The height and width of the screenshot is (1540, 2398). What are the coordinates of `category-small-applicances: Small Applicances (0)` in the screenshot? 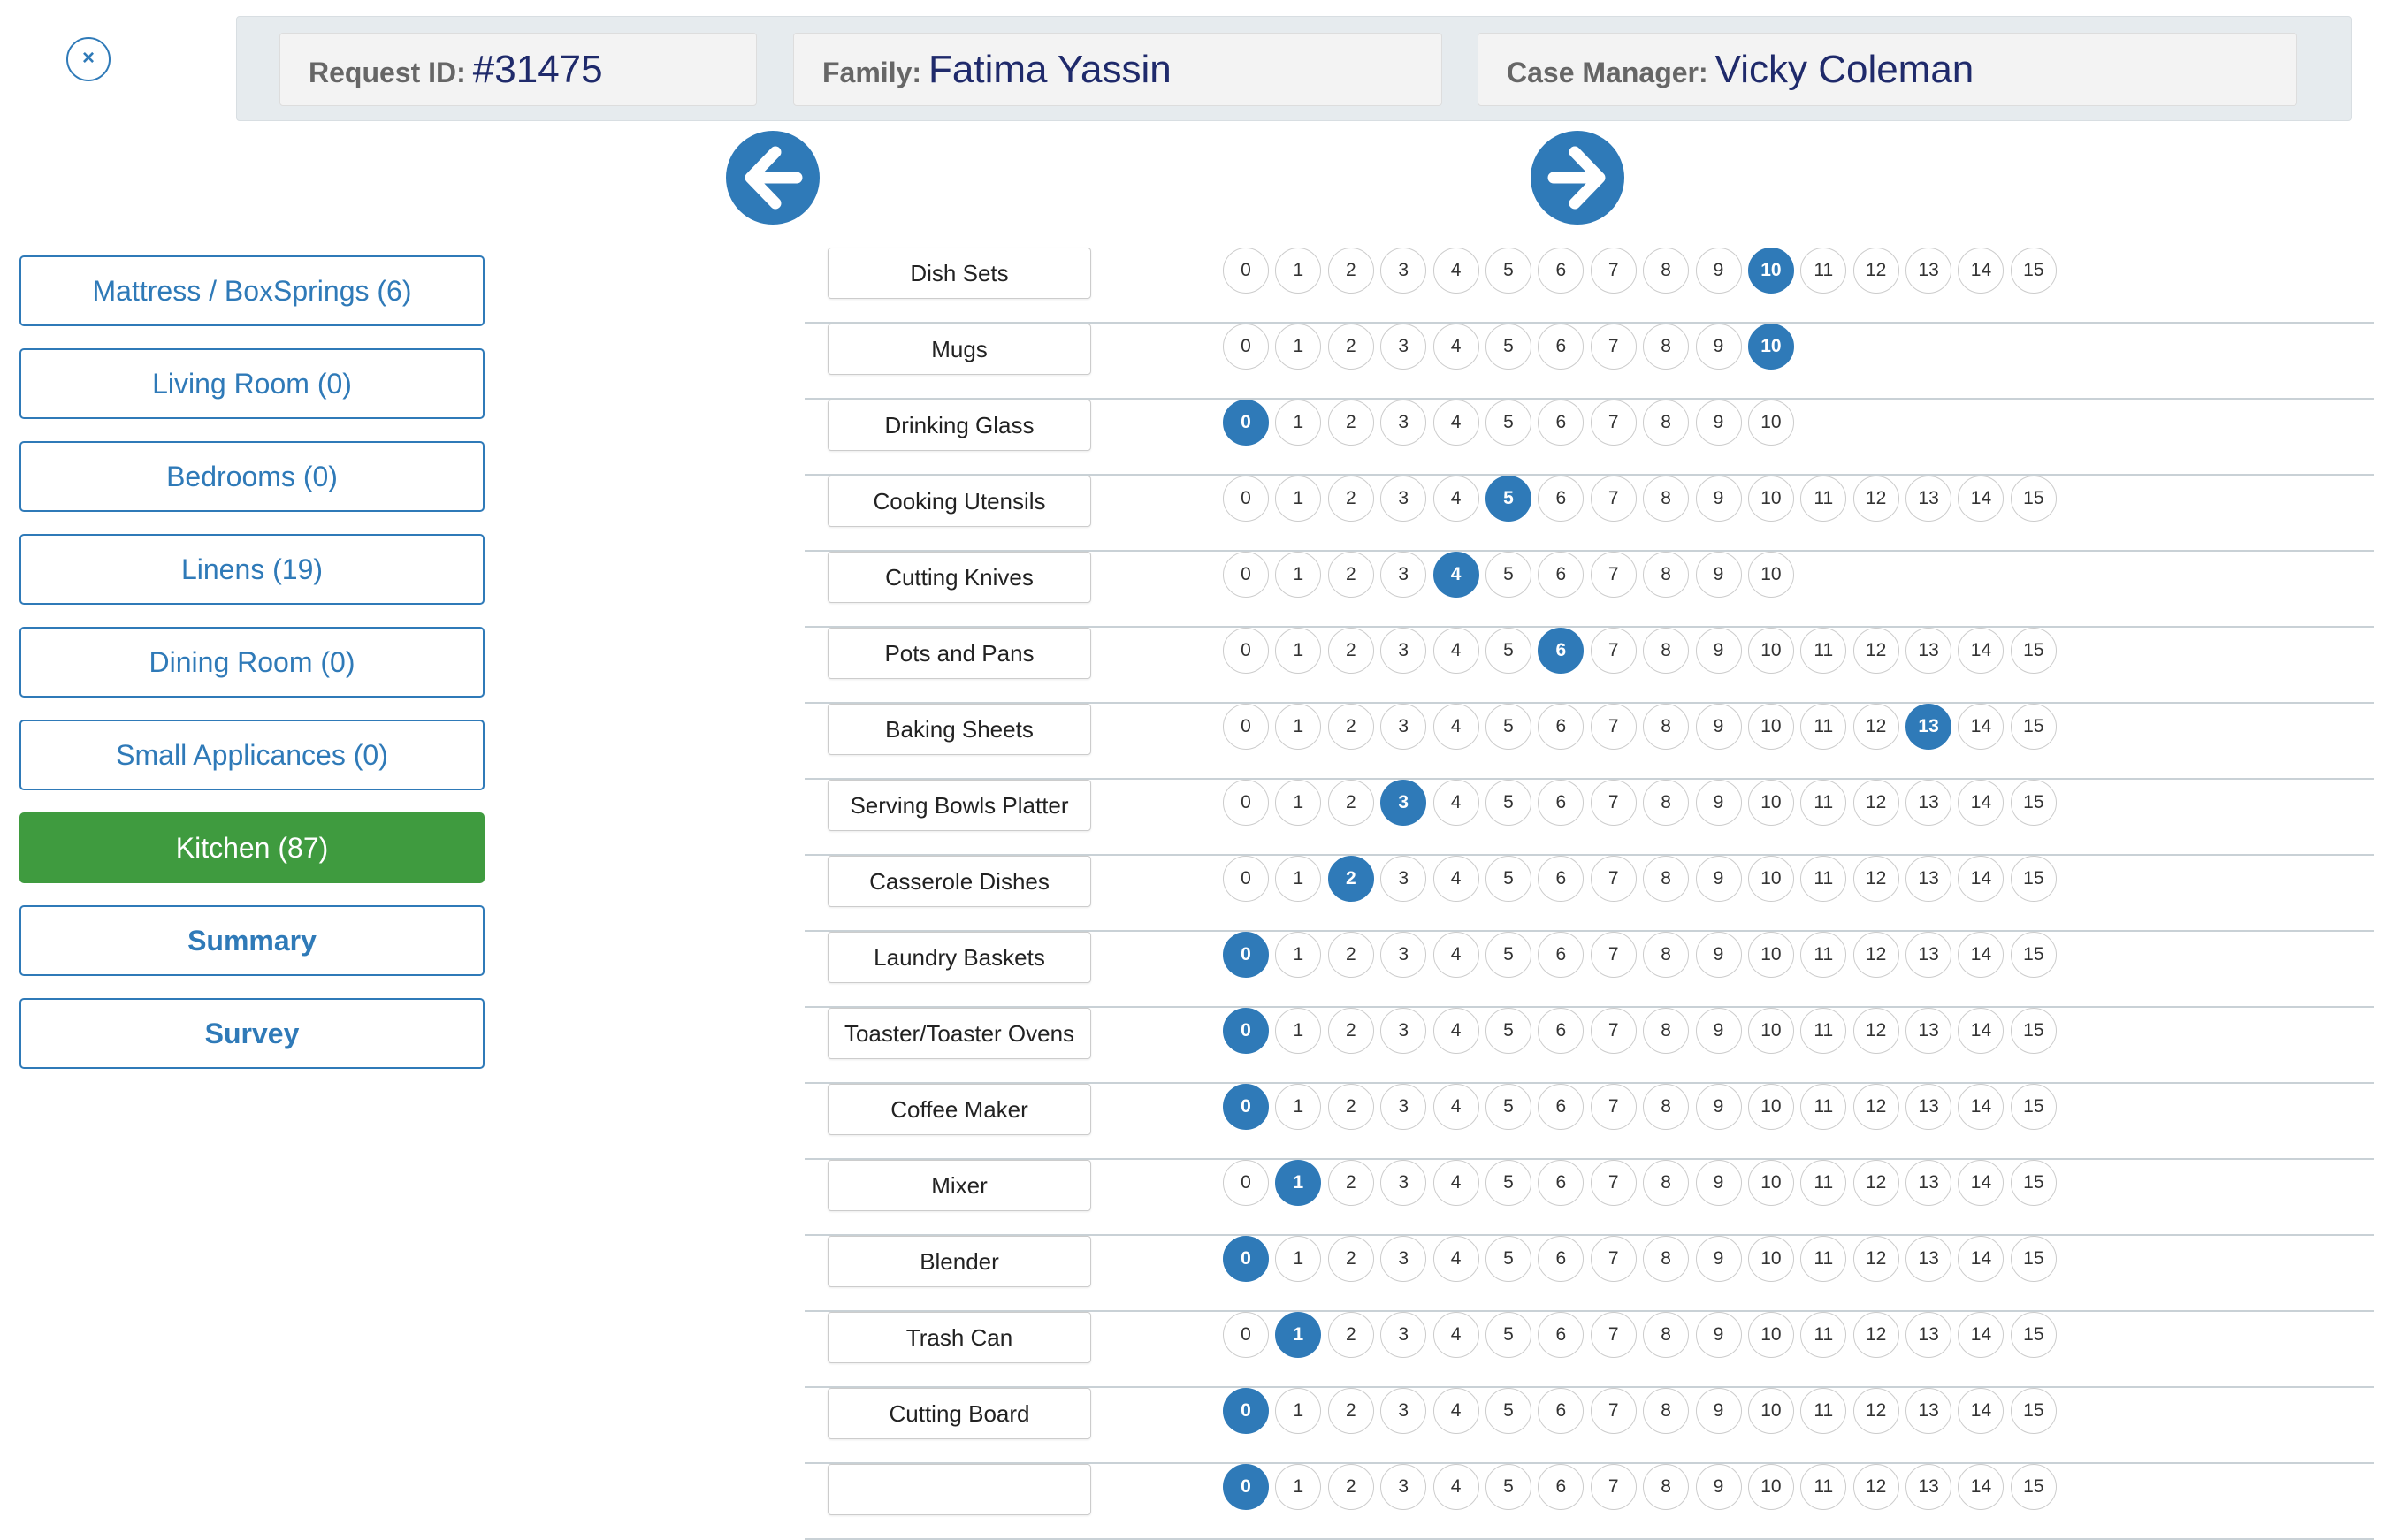 It's located at (252, 755).